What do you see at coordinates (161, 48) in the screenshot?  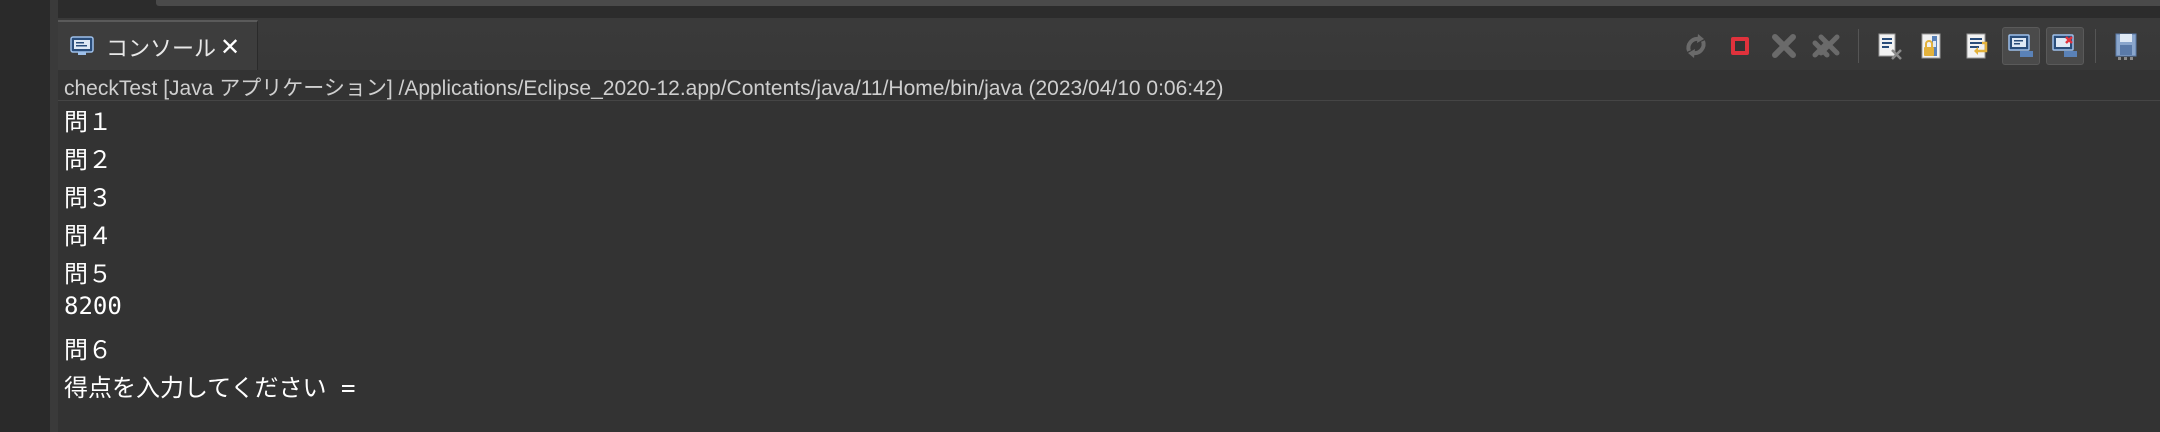 I see `tab-console-label: コンソール` at bounding box center [161, 48].